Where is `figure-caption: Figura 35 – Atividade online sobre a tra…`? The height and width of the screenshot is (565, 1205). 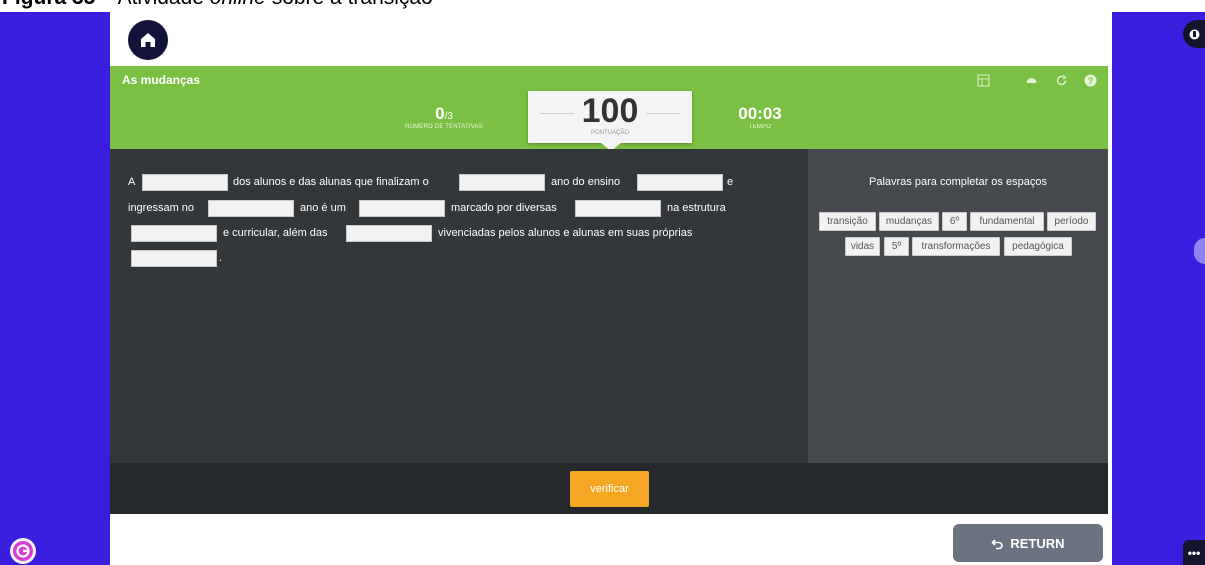
figure-caption: Figura 35 – Atividade online sobre a tra… is located at coordinates (602, 6).